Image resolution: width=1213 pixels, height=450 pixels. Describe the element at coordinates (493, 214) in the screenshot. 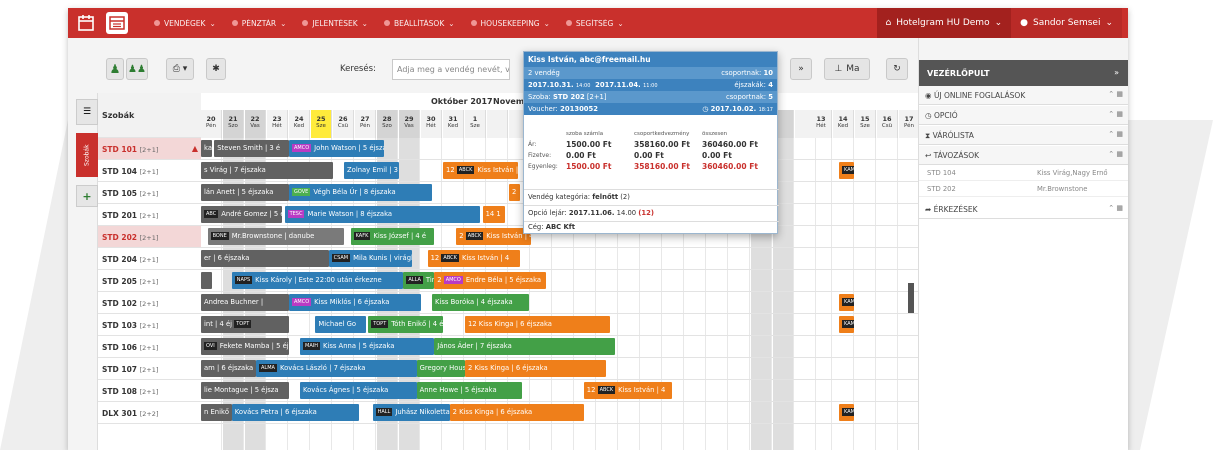

I see `booking-bar: 14 1` at that location.